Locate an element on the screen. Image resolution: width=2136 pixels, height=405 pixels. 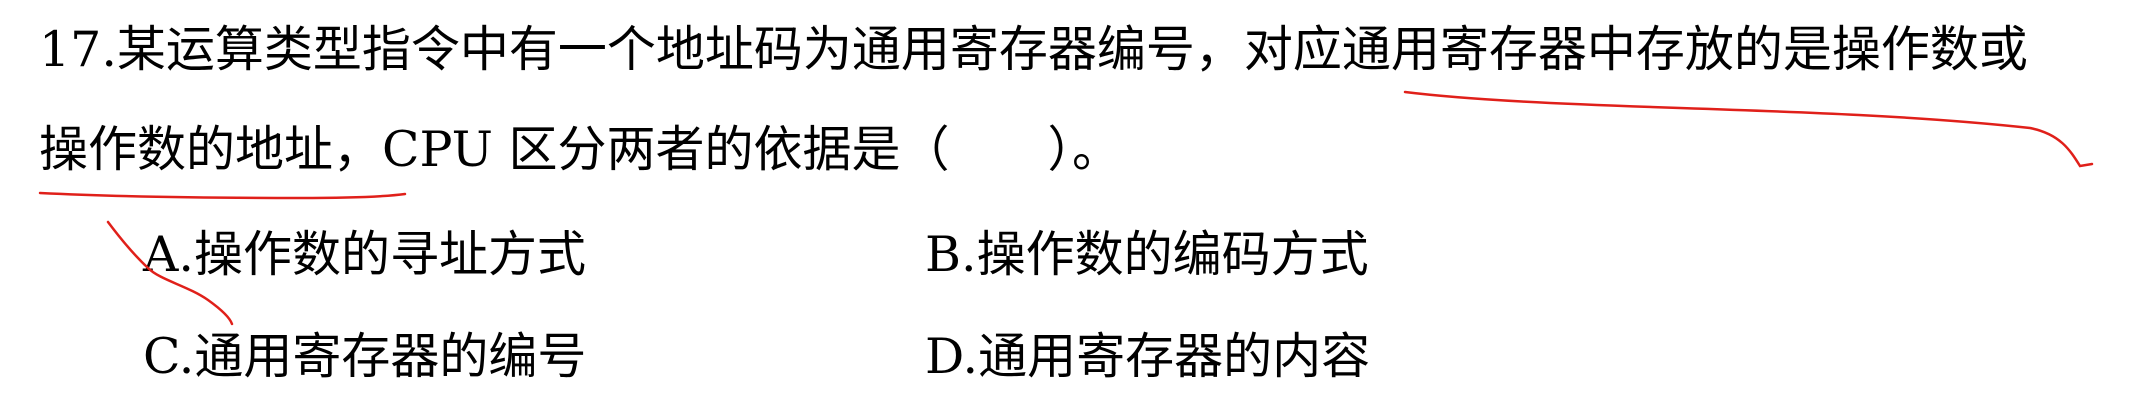
underline-line-1-mark is located at coordinates (1748, 129).